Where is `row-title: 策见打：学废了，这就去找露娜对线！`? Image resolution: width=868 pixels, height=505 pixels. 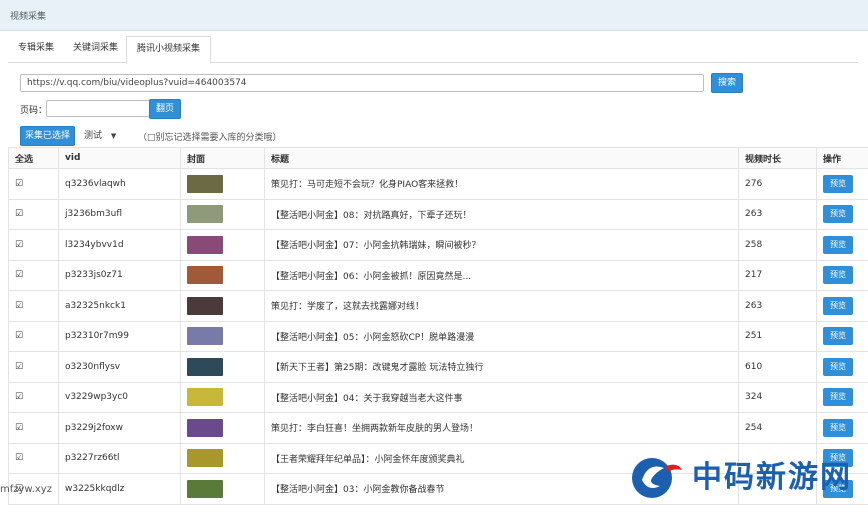
row-title: 策见打：学废了，这就去找露娜对线！ is located at coordinates (502, 306).